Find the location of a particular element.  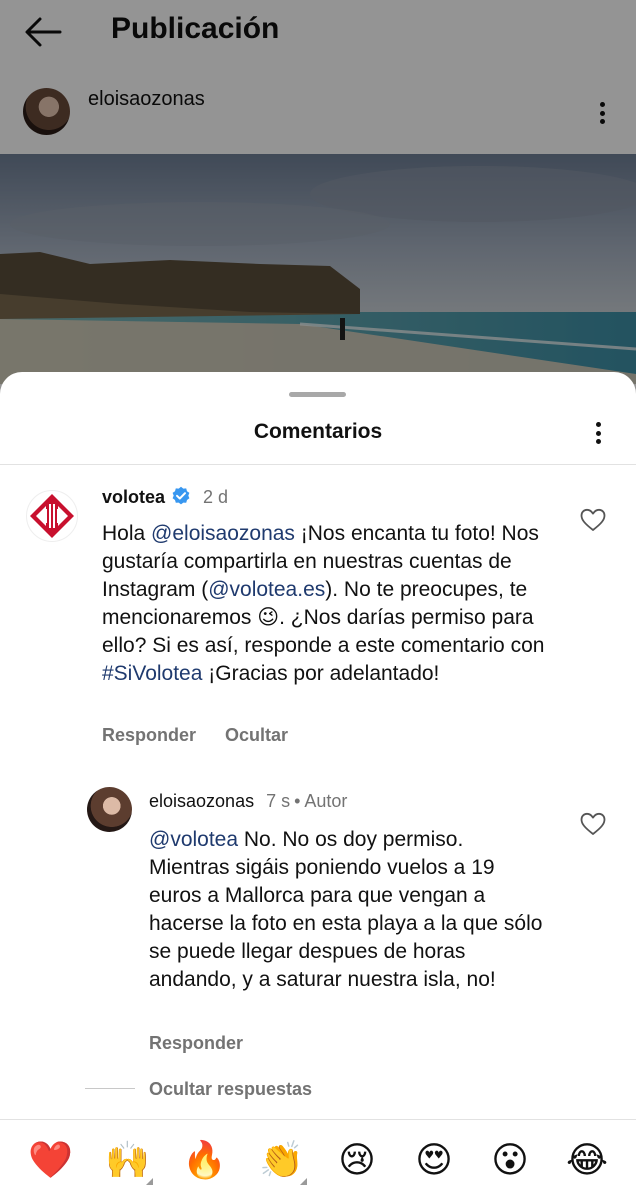

reply-author-avatar is located at coordinates (109, 809).